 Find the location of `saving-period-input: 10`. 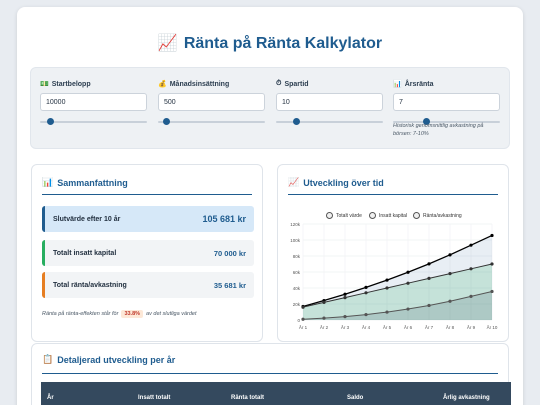

saving-period-input: 10 is located at coordinates (329, 102).